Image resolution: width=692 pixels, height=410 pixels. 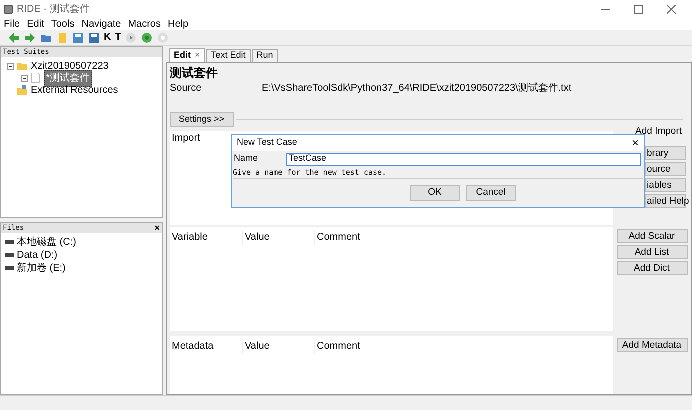 What do you see at coordinates (194, 73) in the screenshot?
I see `suite-title: 测试套件` at bounding box center [194, 73].